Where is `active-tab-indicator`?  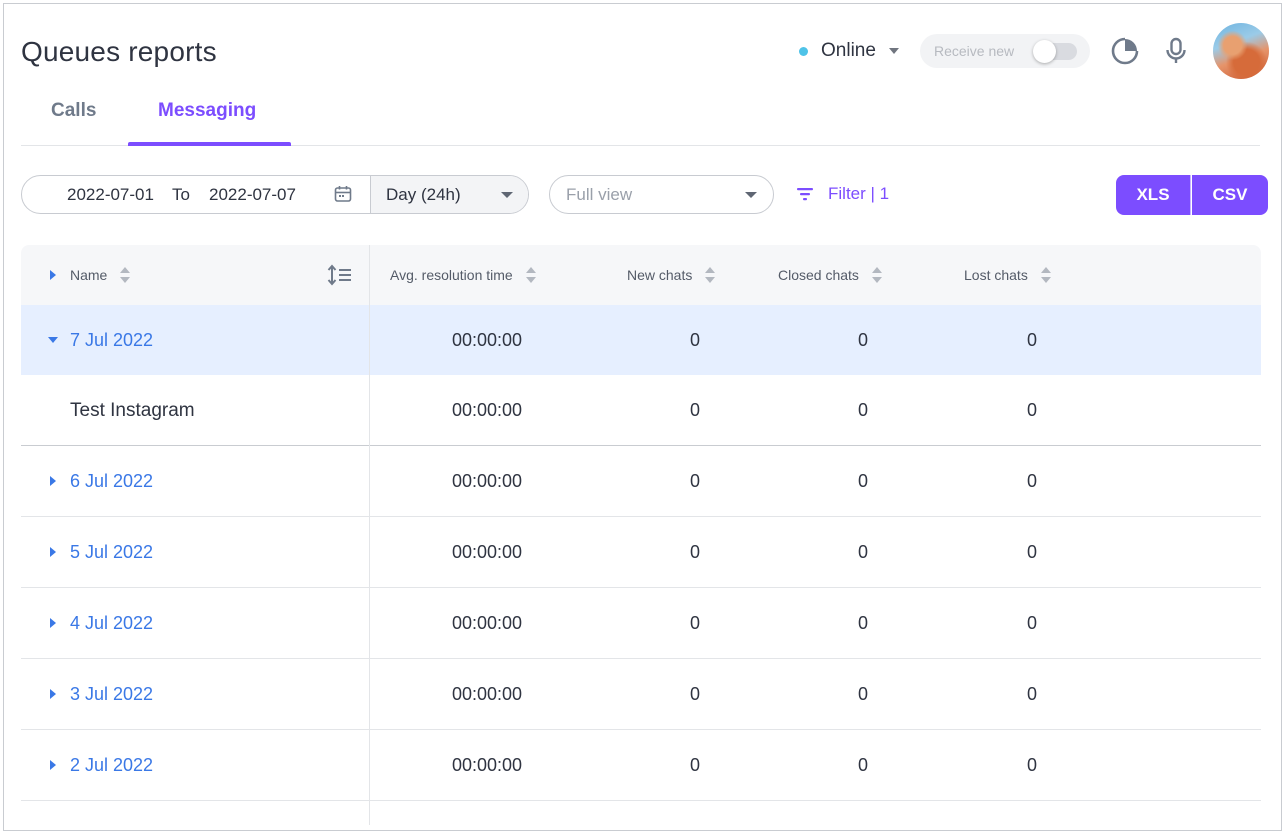
active-tab-indicator is located at coordinates (209, 144).